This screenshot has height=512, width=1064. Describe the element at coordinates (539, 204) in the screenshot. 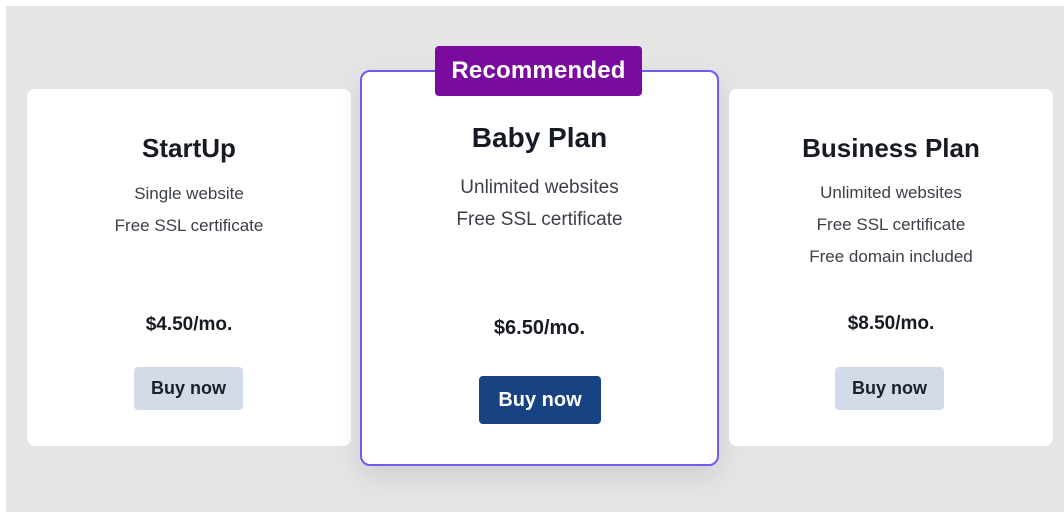

I see `plan-features: Unlimited websites Free SSL certificate` at that location.